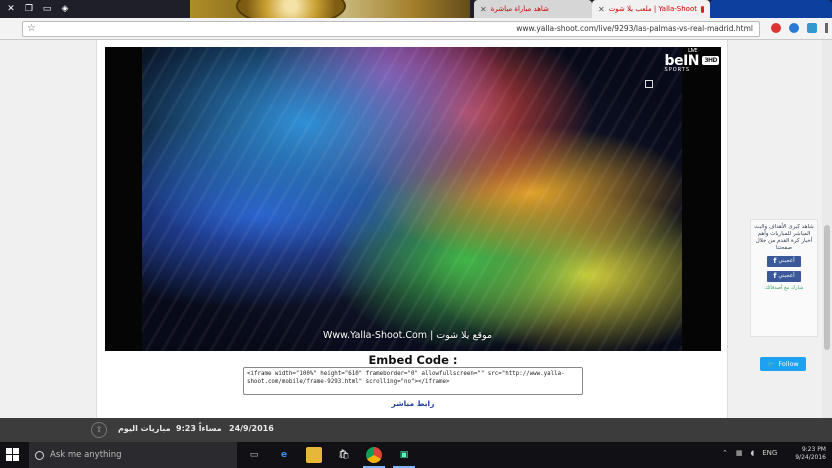  What do you see at coordinates (404, 455) in the screenshot?
I see `app-icon: ▣` at bounding box center [404, 455].